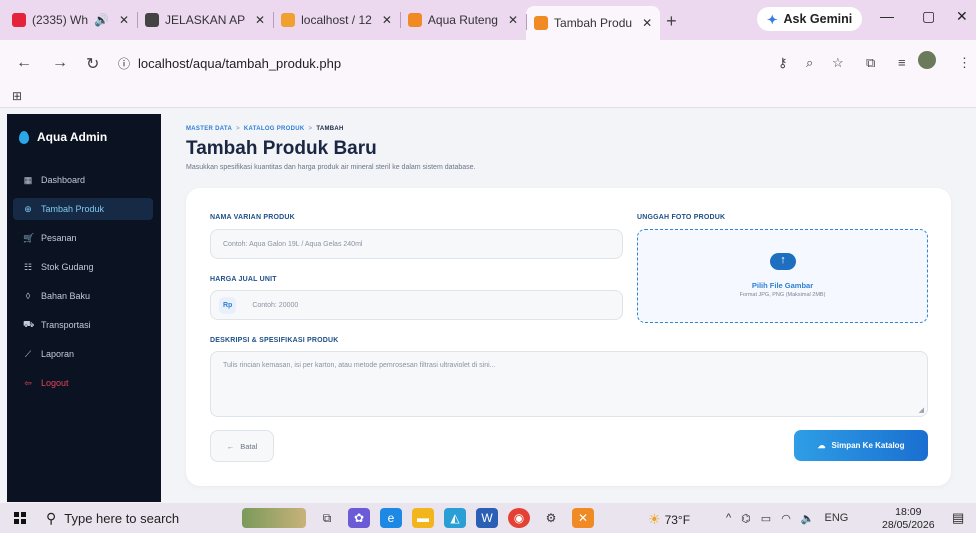  Describe the element at coordinates (808, 518) in the screenshot. I see `volume-icon: 🔈` at that location.